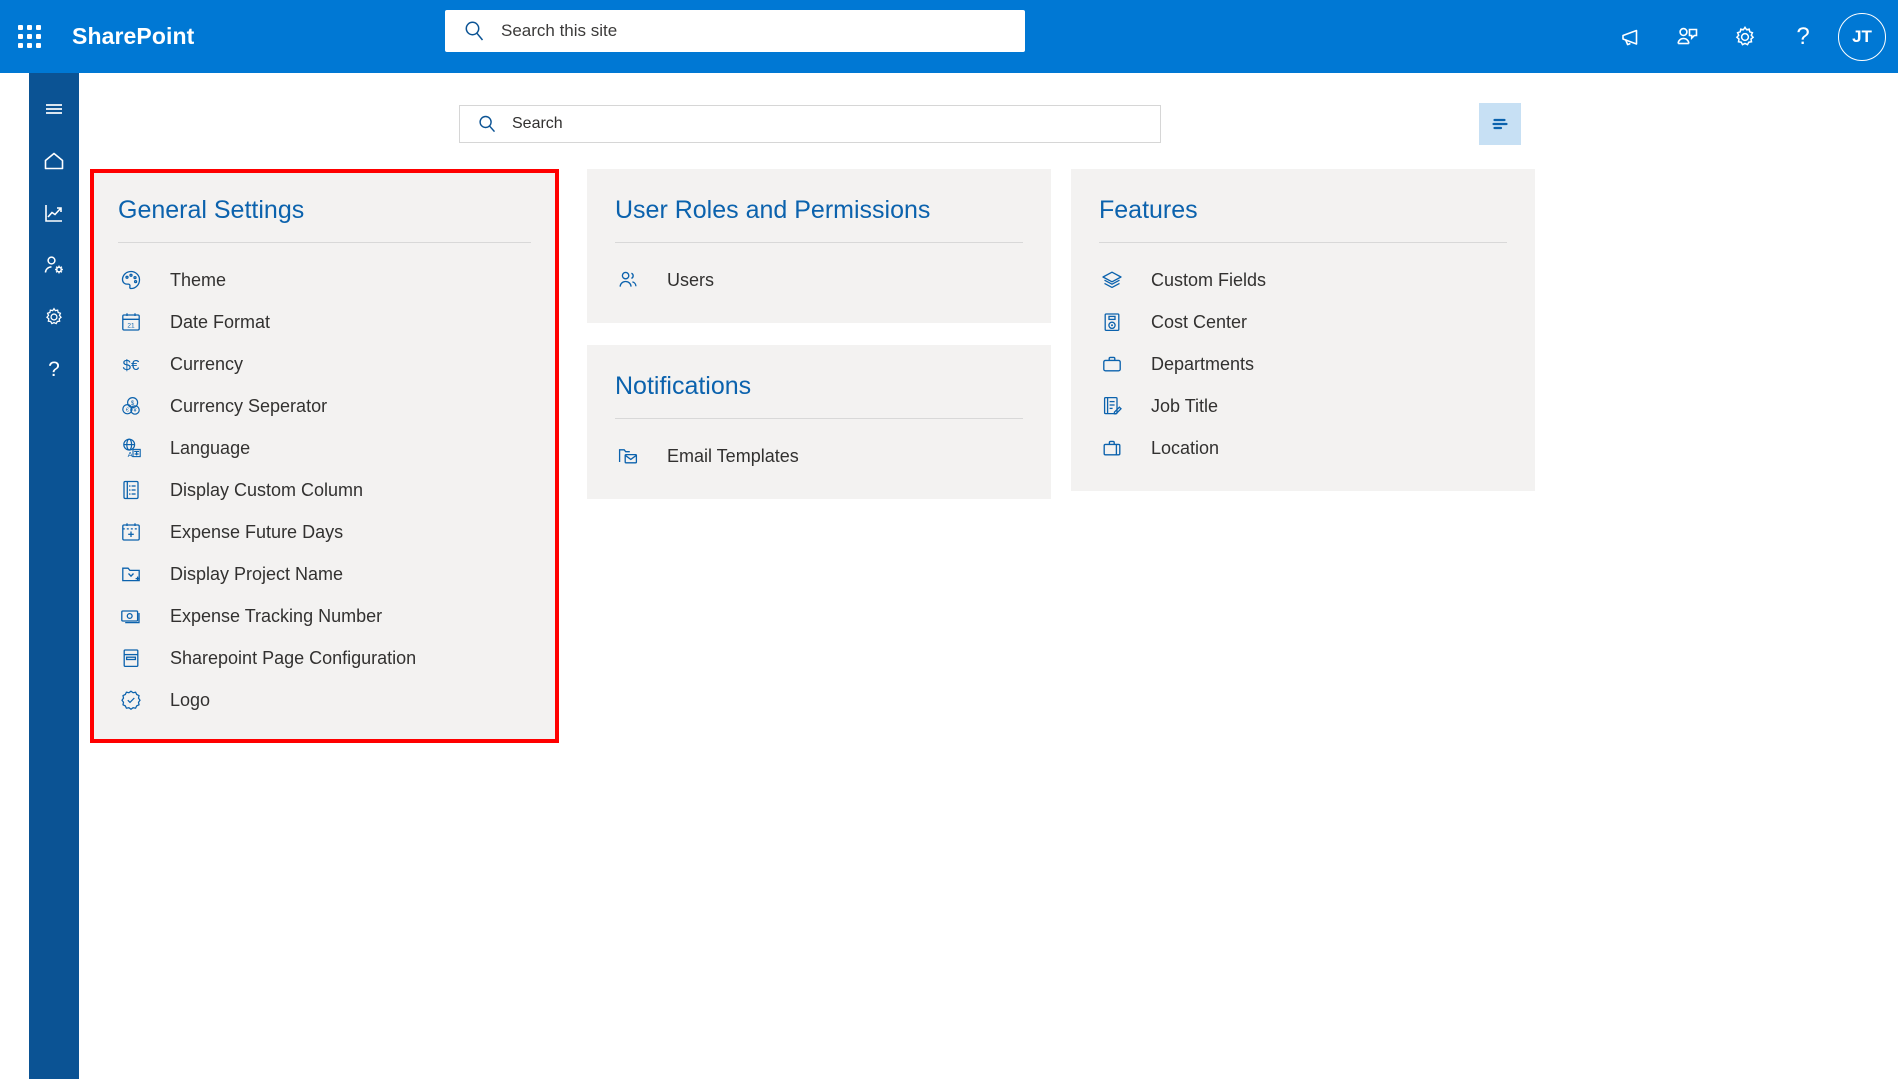 Image resolution: width=1898 pixels, height=1079 pixels. Describe the element at coordinates (1112, 280) in the screenshot. I see `layers-icon` at that location.